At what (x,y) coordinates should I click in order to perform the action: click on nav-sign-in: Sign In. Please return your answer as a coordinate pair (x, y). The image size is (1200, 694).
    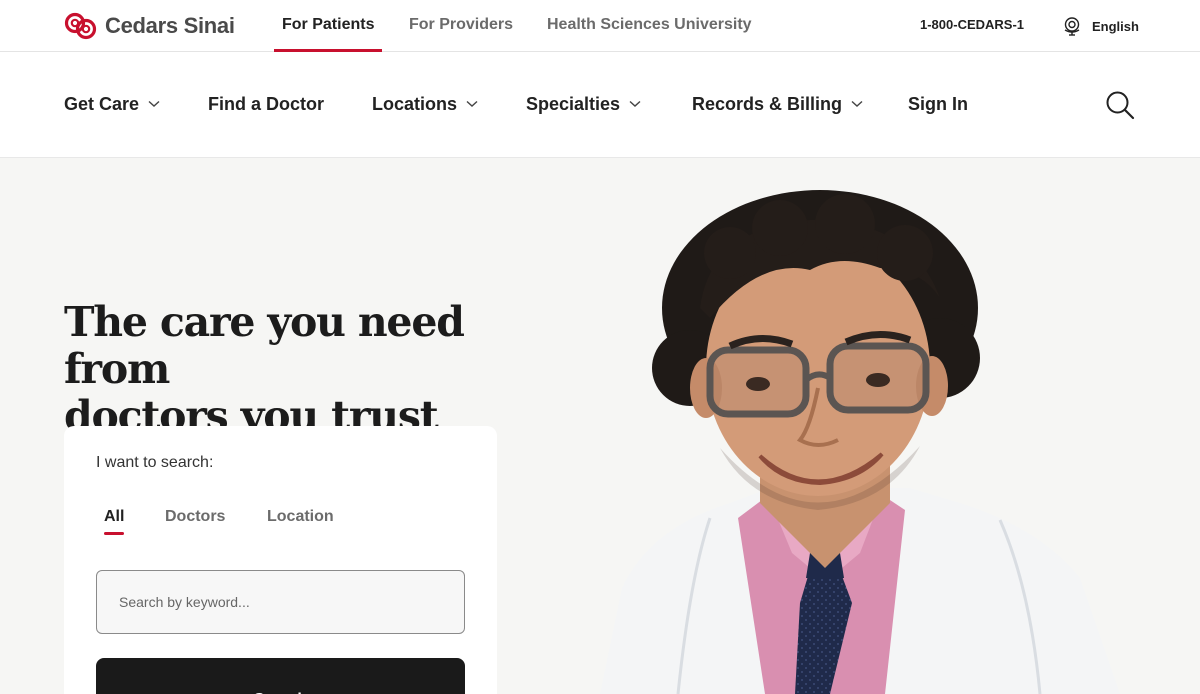
    Looking at the image, I should click on (938, 104).